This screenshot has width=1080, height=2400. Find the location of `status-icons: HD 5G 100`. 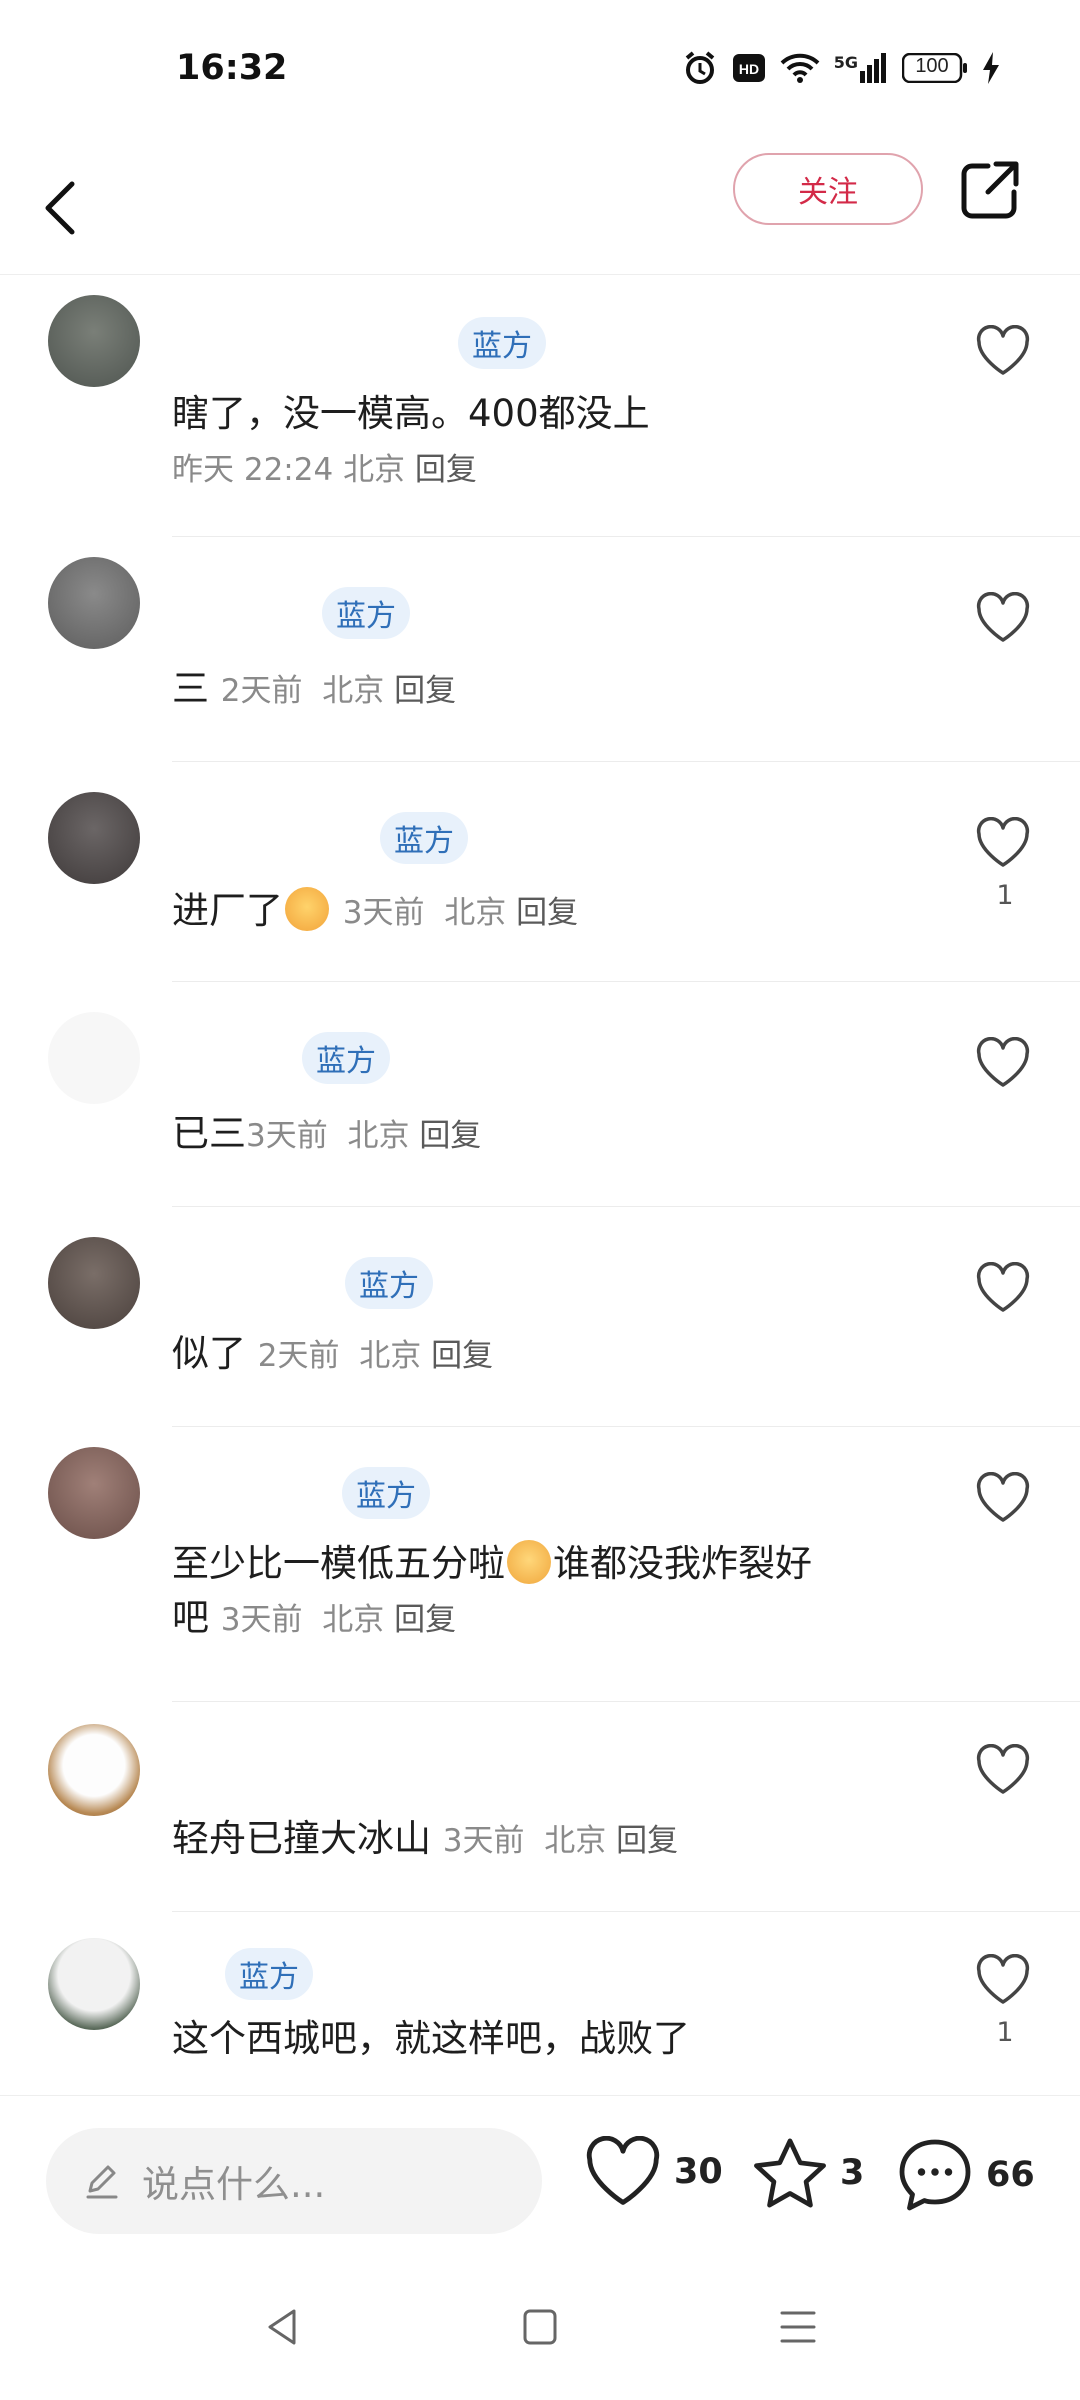

status-icons: HD 5G 100 is located at coordinates (841, 68).